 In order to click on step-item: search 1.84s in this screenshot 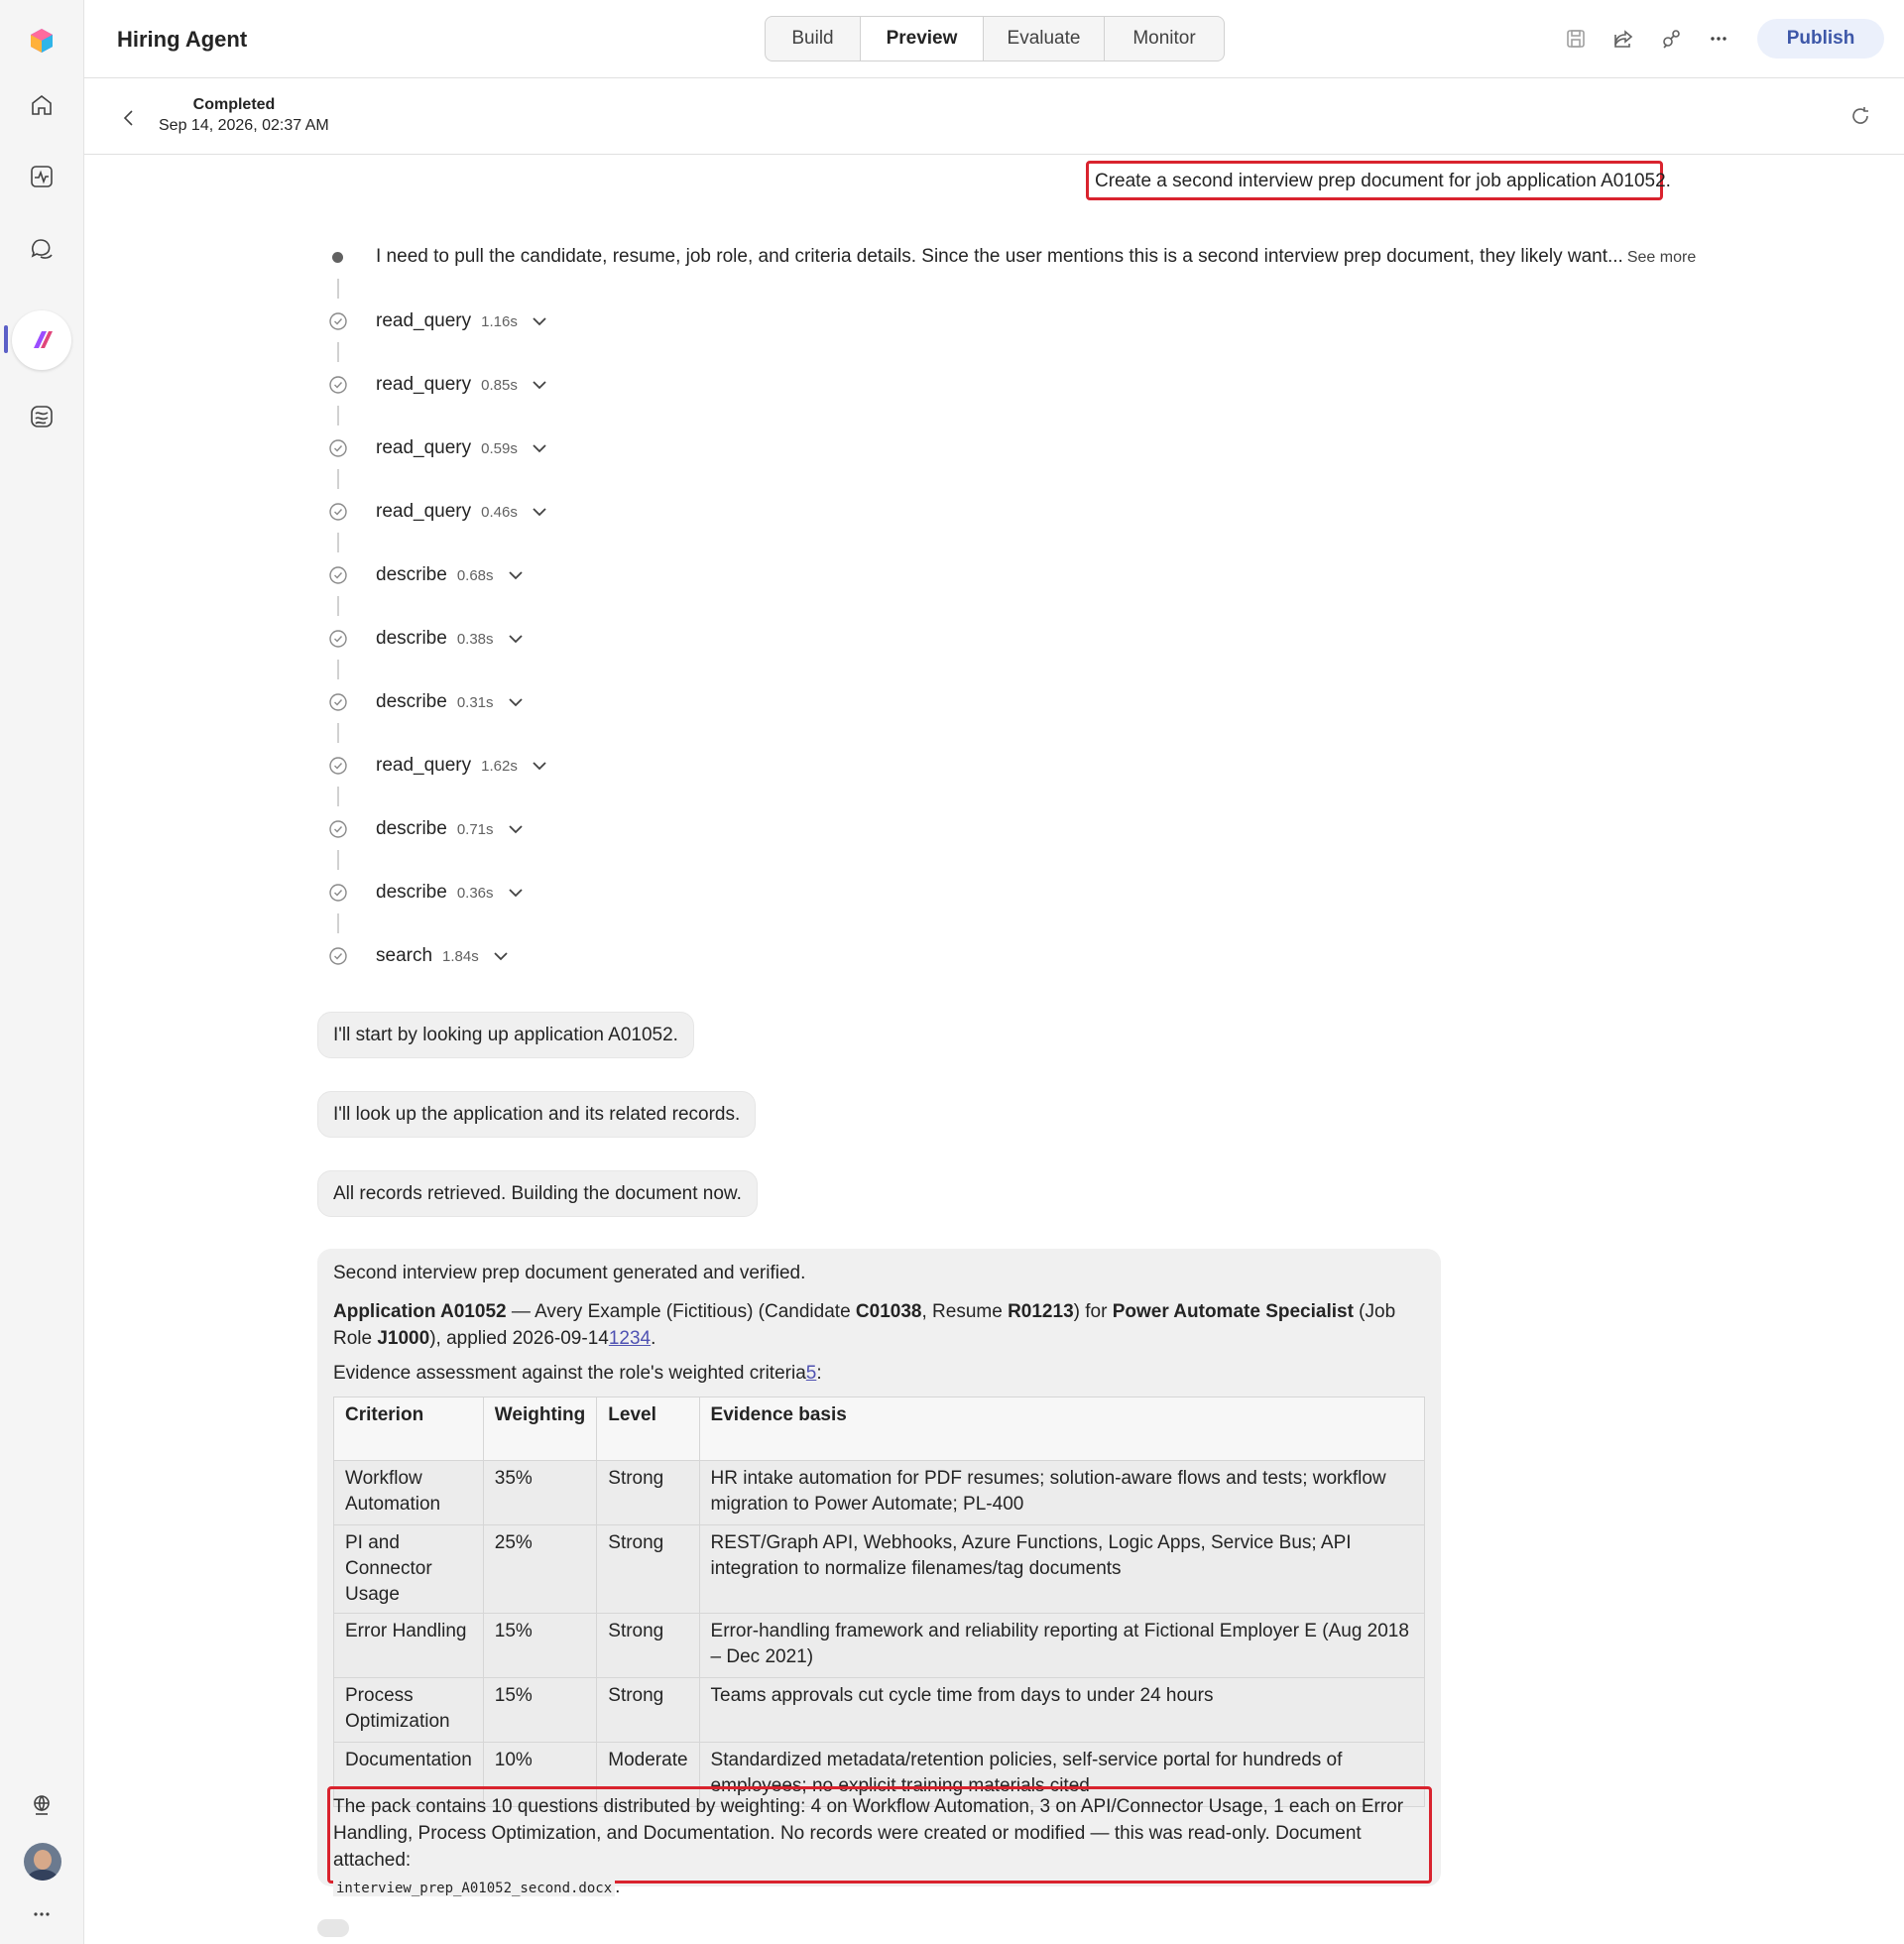, I will do `click(443, 956)`.